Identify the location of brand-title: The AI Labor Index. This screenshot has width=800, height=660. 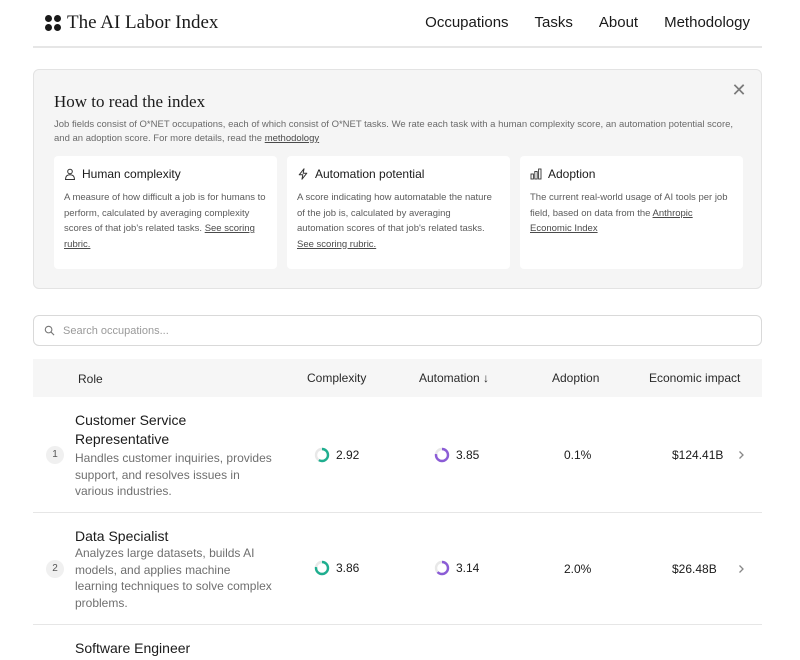
(143, 22).